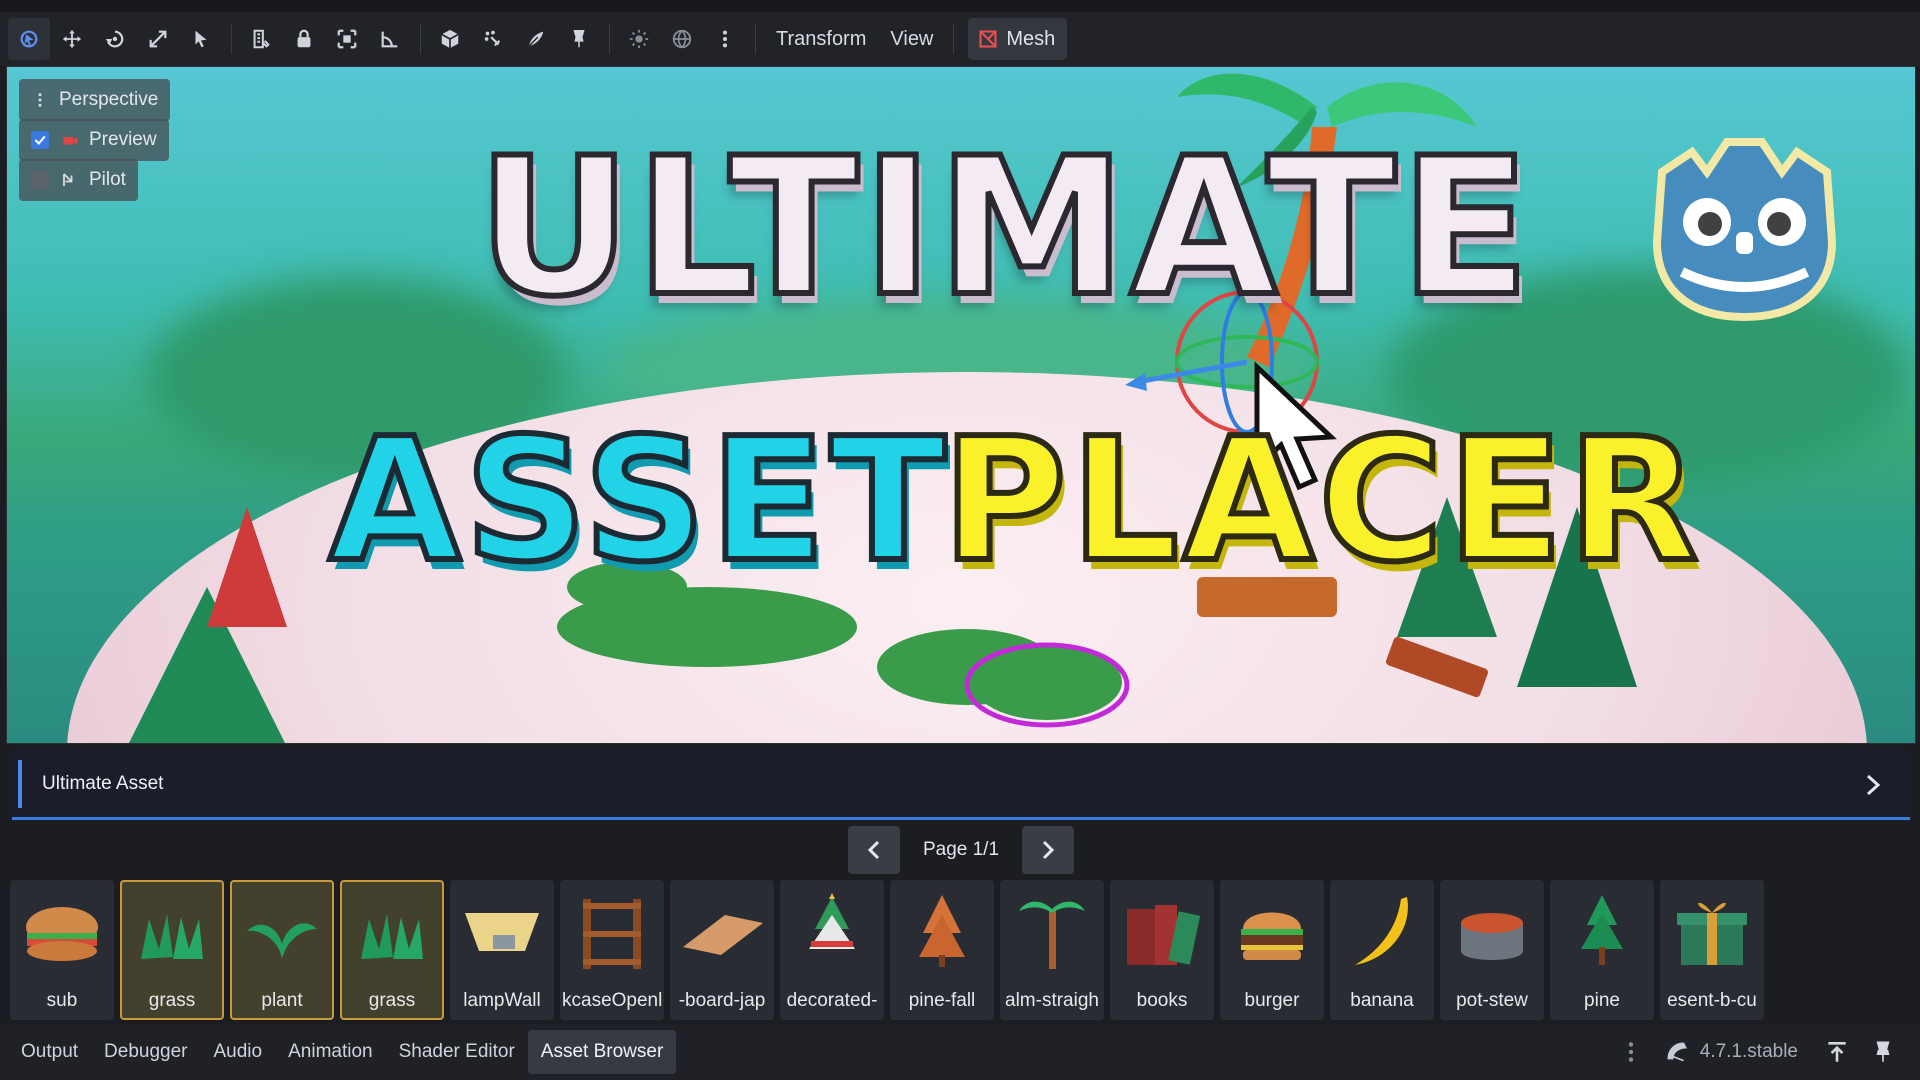  What do you see at coordinates (988, 39) in the screenshot?
I see `mesh-icon` at bounding box center [988, 39].